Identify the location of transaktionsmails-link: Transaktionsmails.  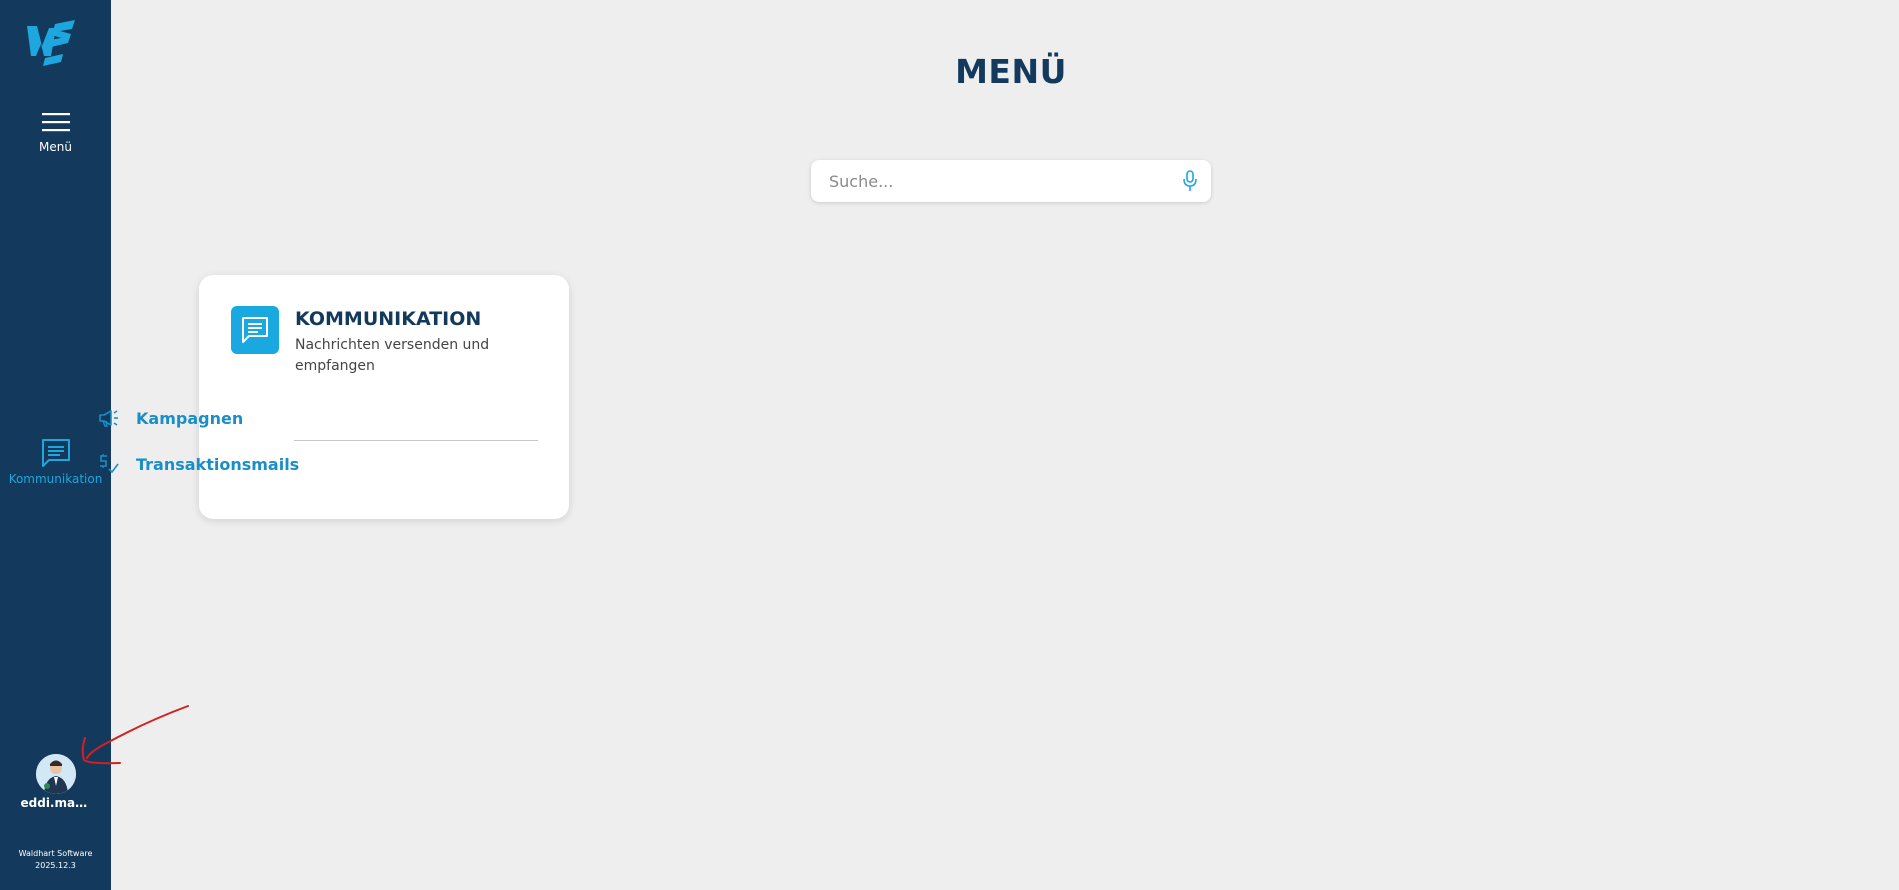
(217, 464).